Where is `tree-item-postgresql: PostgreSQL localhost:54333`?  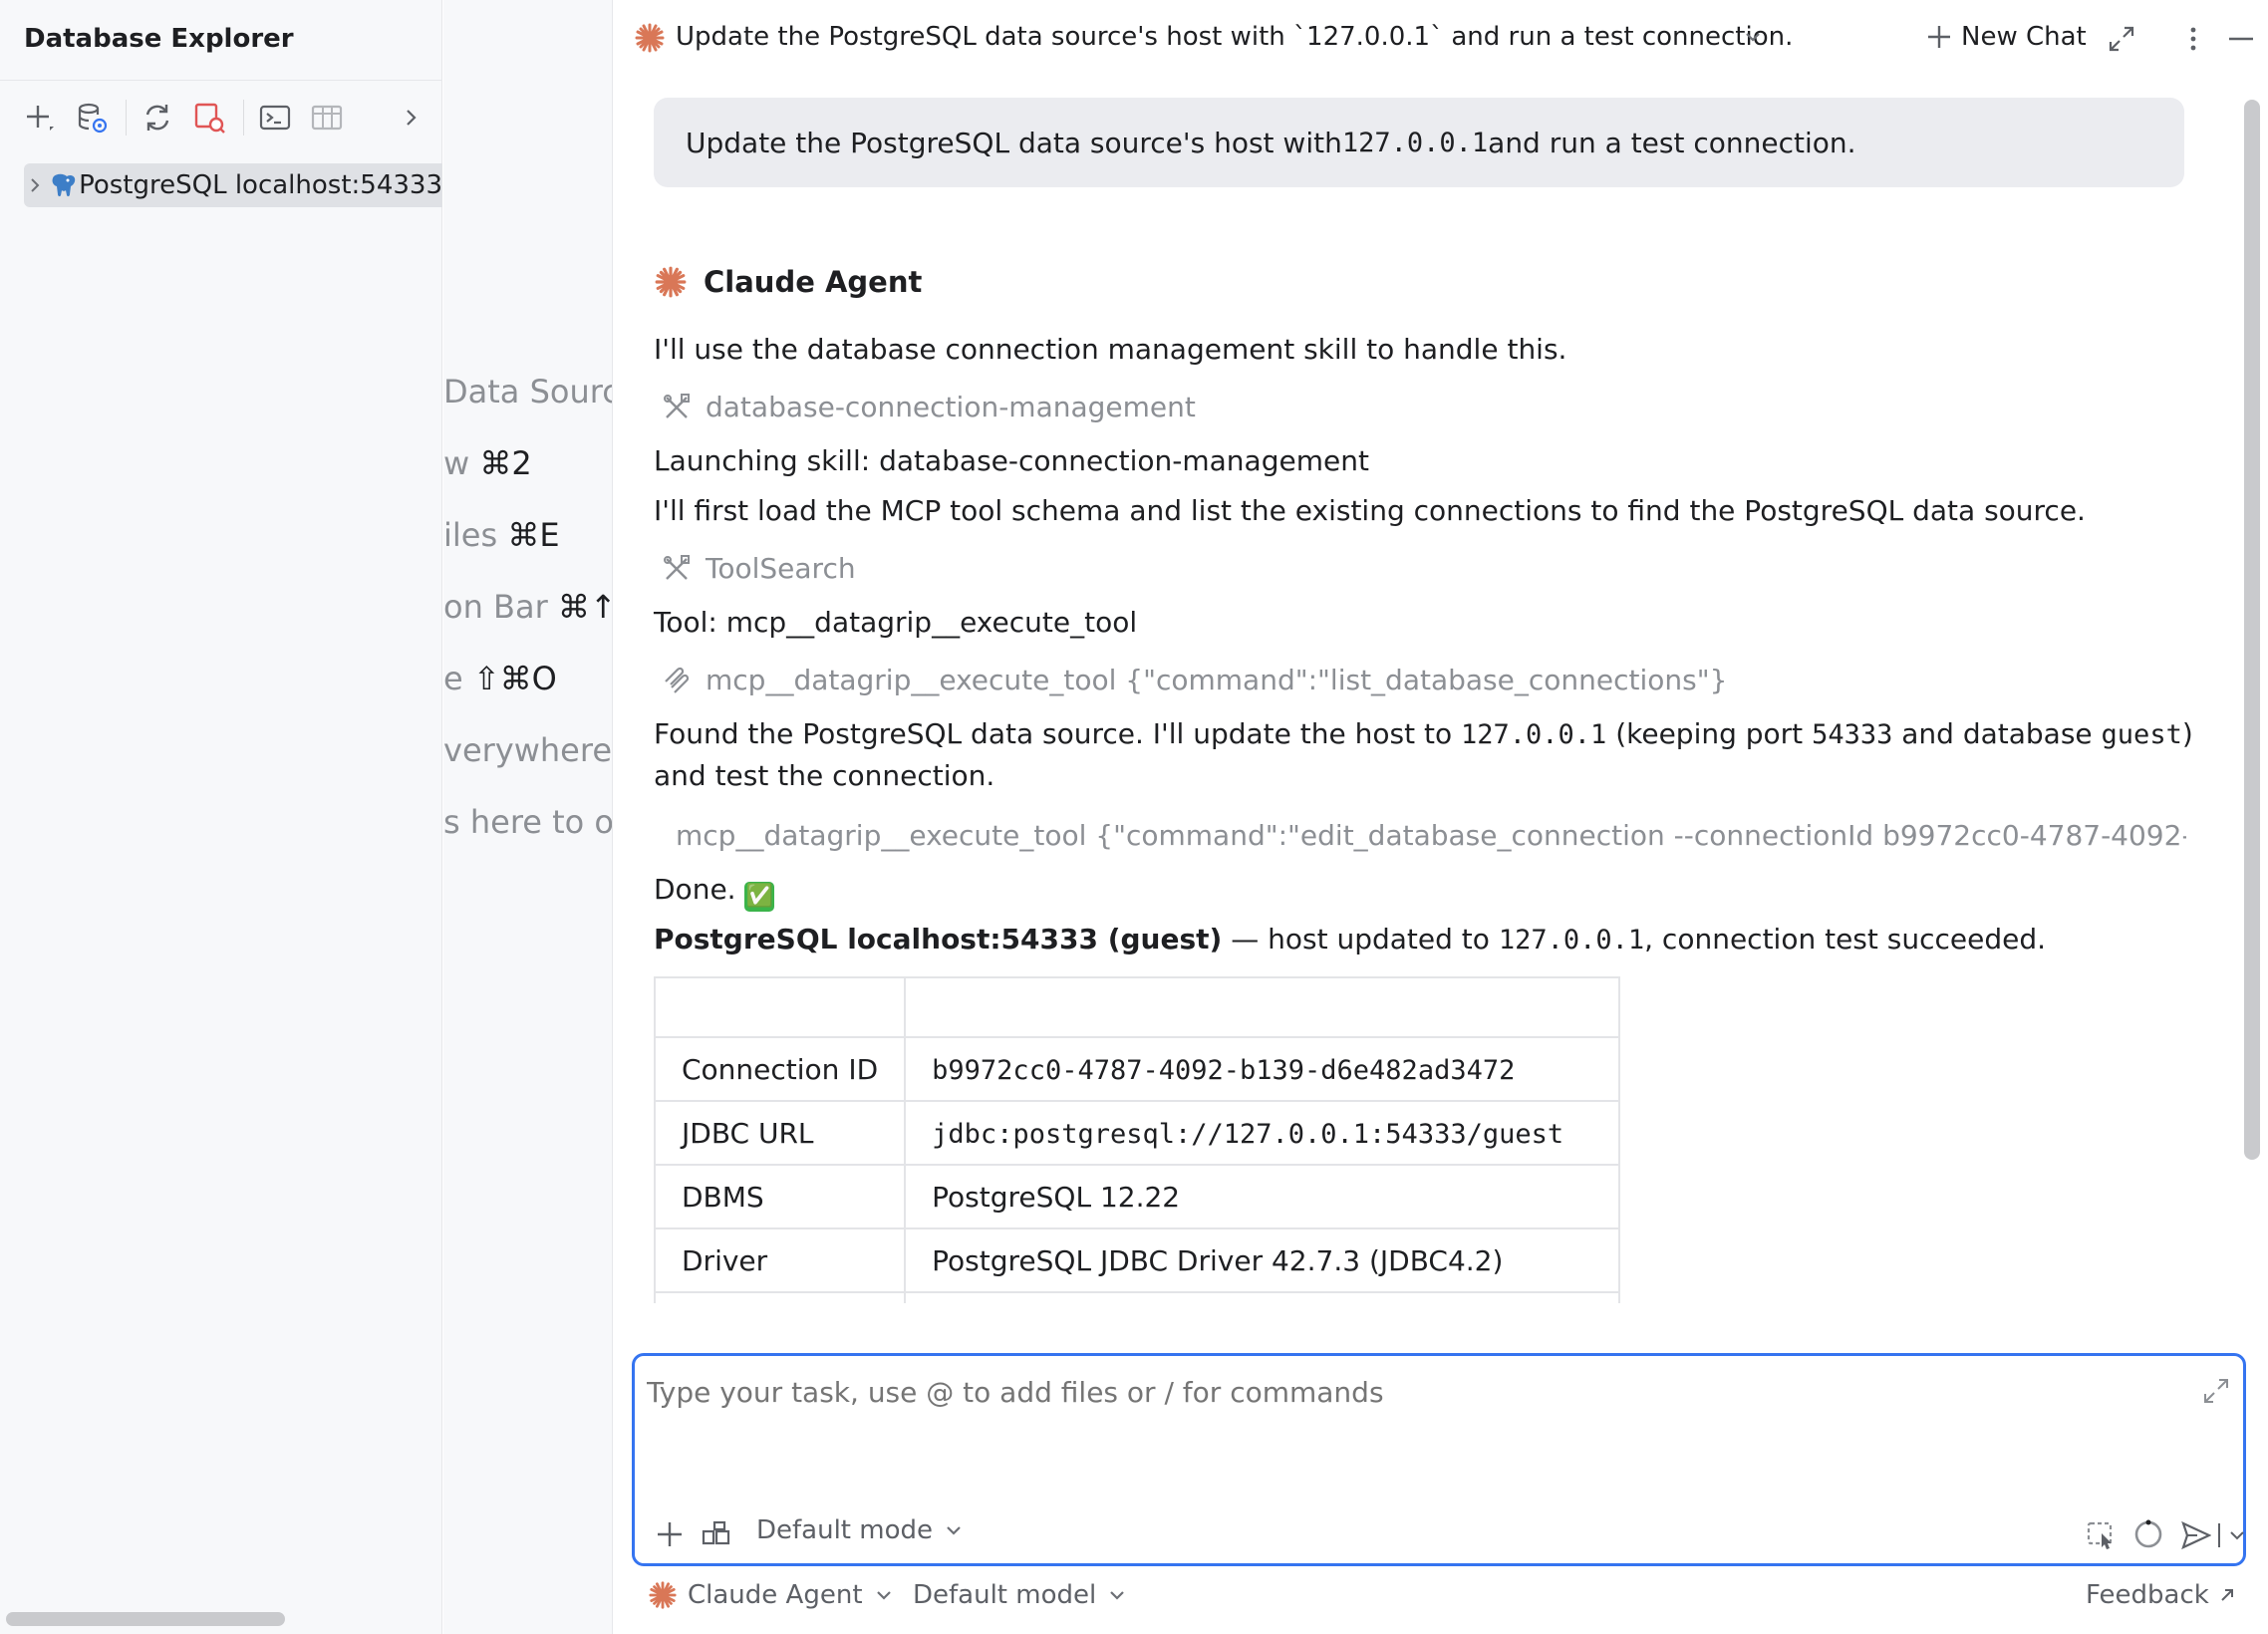
tree-item-postgresql: PostgreSQL localhost:54333 is located at coordinates (233, 185).